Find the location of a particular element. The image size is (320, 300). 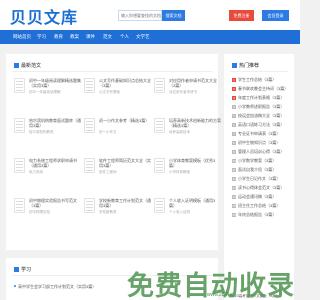

doc-title: 哈尔滨机构教育面试题库（通用3篇） is located at coordinates (55, 123).